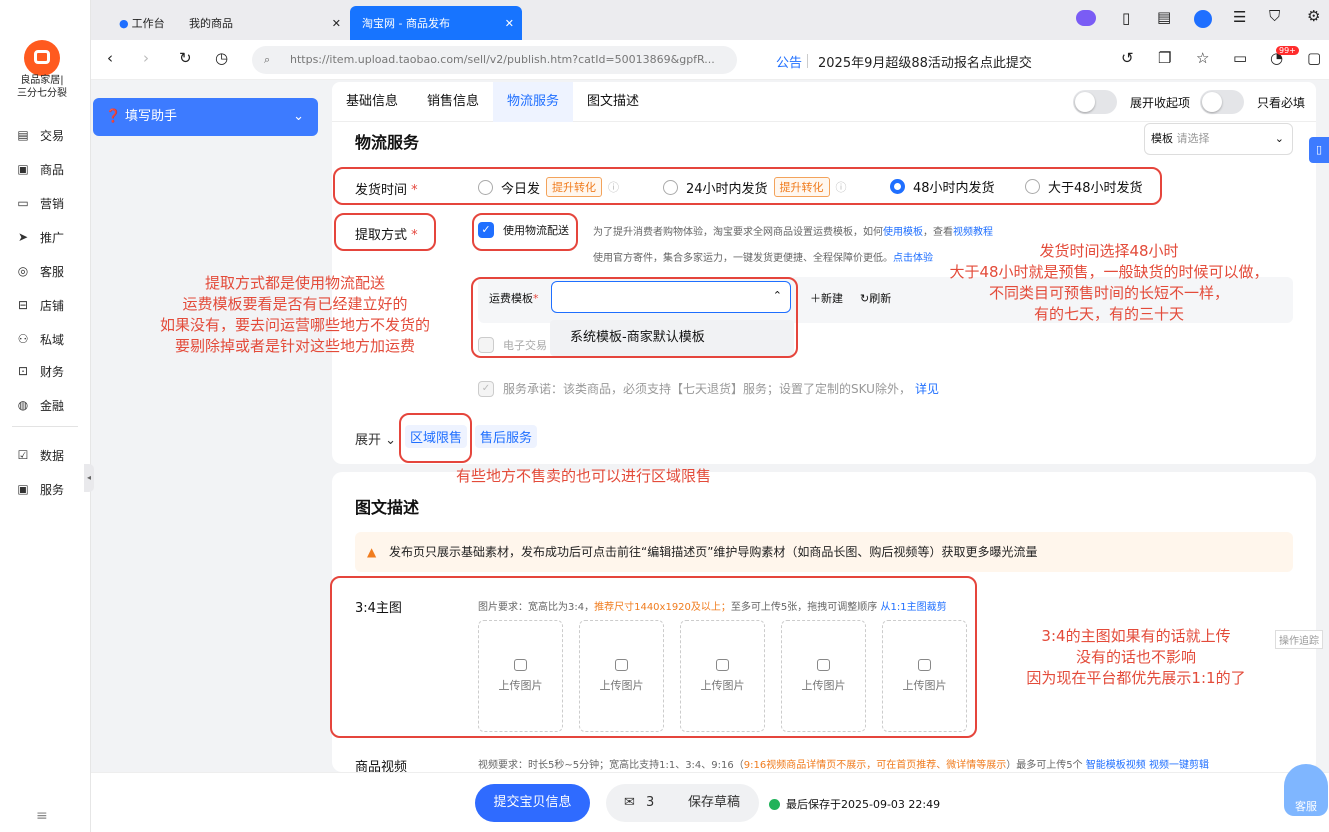 The image size is (1329, 832). I want to click on ship-option-48h: 48小时内发货, so click(942, 186).